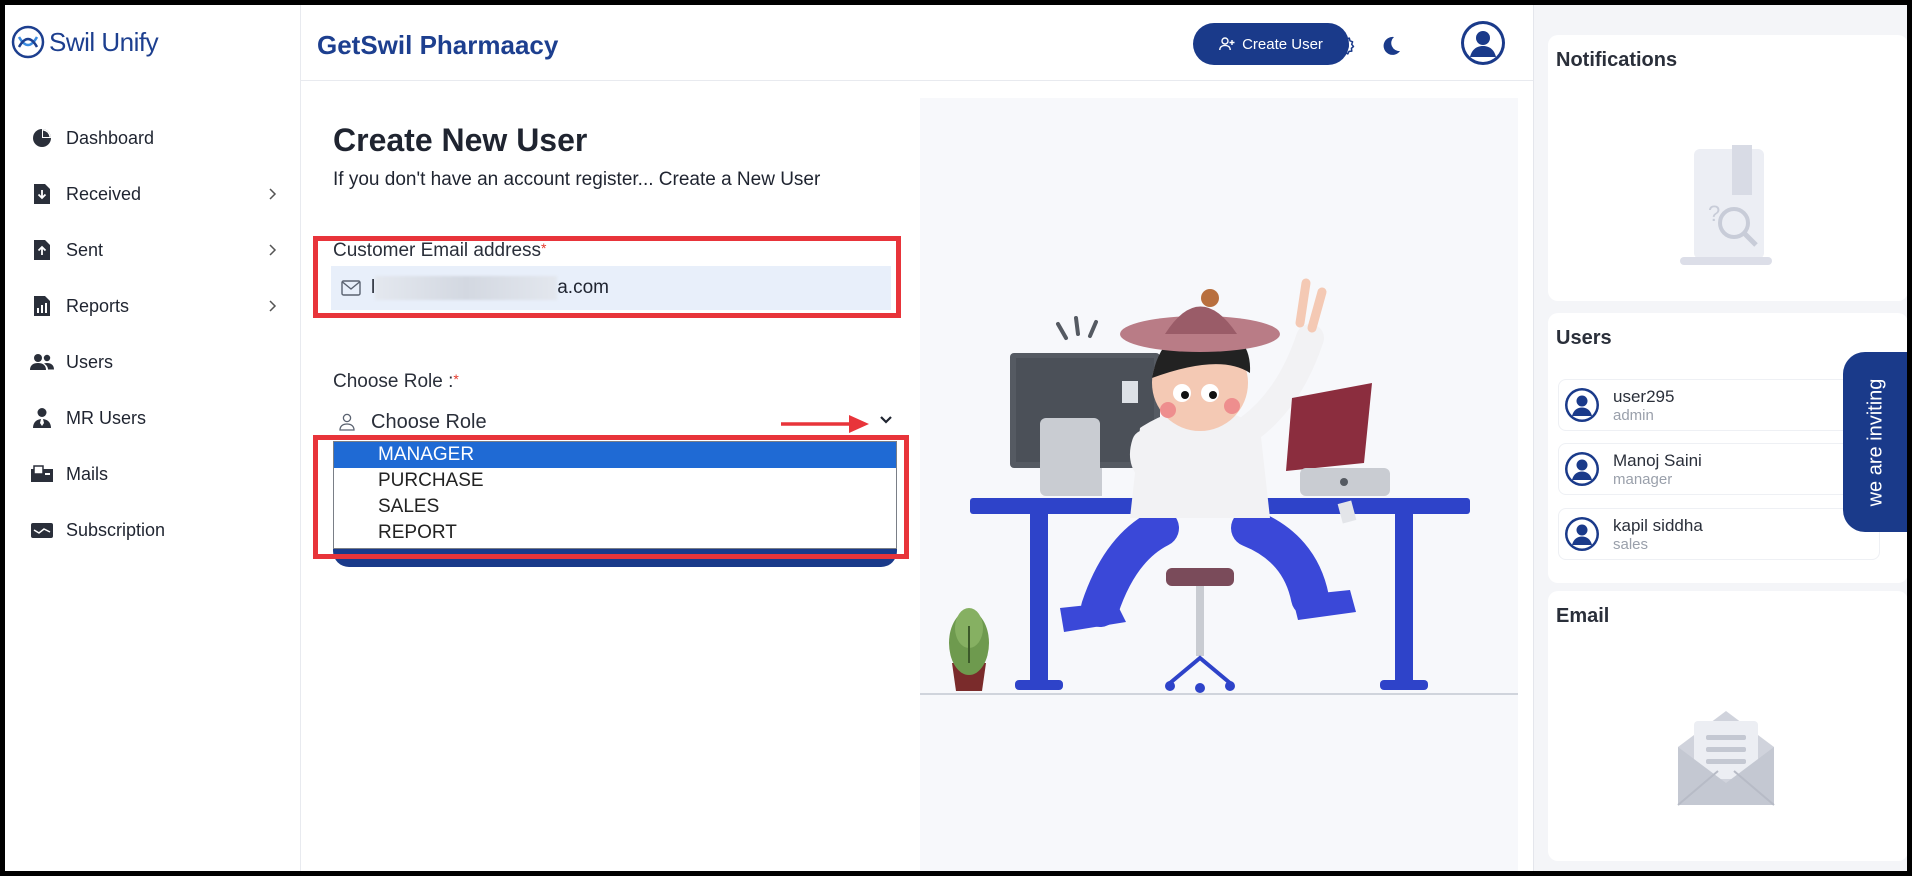 This screenshot has height=876, width=1912. I want to click on sidebar-item-received: Received, so click(155, 194).